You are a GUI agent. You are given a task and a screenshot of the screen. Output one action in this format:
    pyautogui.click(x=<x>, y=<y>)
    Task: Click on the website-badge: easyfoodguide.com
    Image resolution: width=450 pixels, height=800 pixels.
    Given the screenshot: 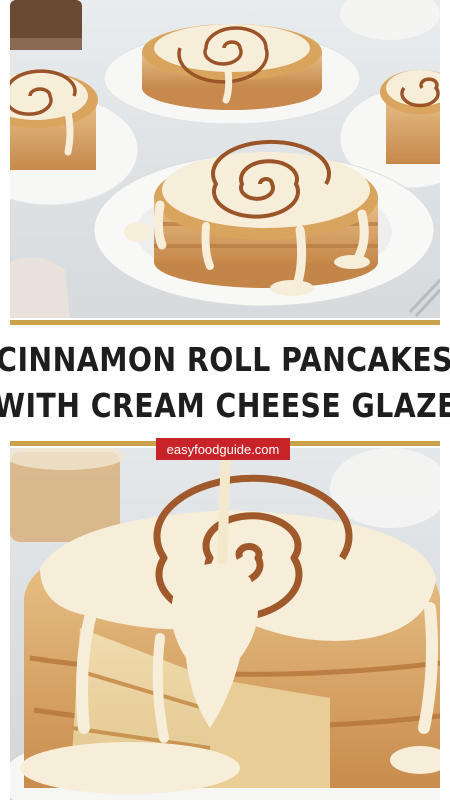 What is the action you would take?
    pyautogui.click(x=223, y=449)
    